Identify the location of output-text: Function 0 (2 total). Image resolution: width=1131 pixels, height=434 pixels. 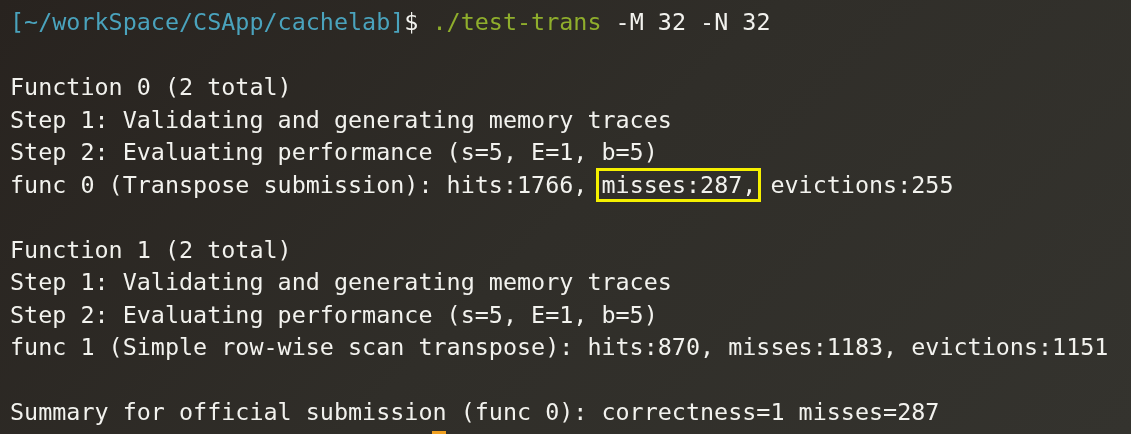
(151, 87).